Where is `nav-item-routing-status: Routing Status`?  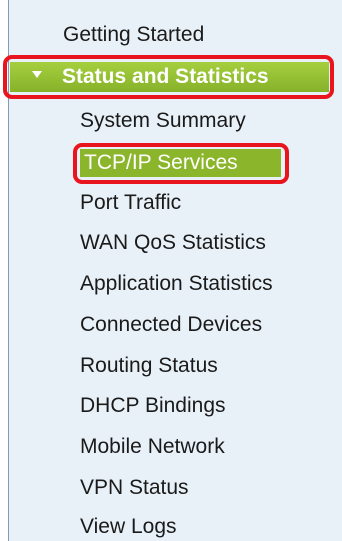 nav-item-routing-status: Routing Status is located at coordinates (149, 366).